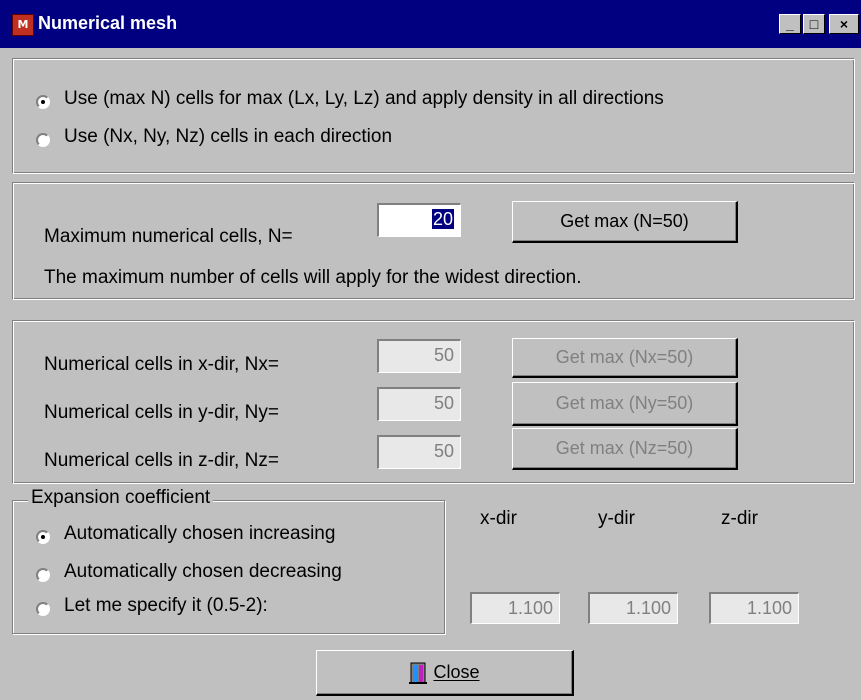  I want to click on max-cells-label: Maximum numerical cells, N=, so click(168, 236).